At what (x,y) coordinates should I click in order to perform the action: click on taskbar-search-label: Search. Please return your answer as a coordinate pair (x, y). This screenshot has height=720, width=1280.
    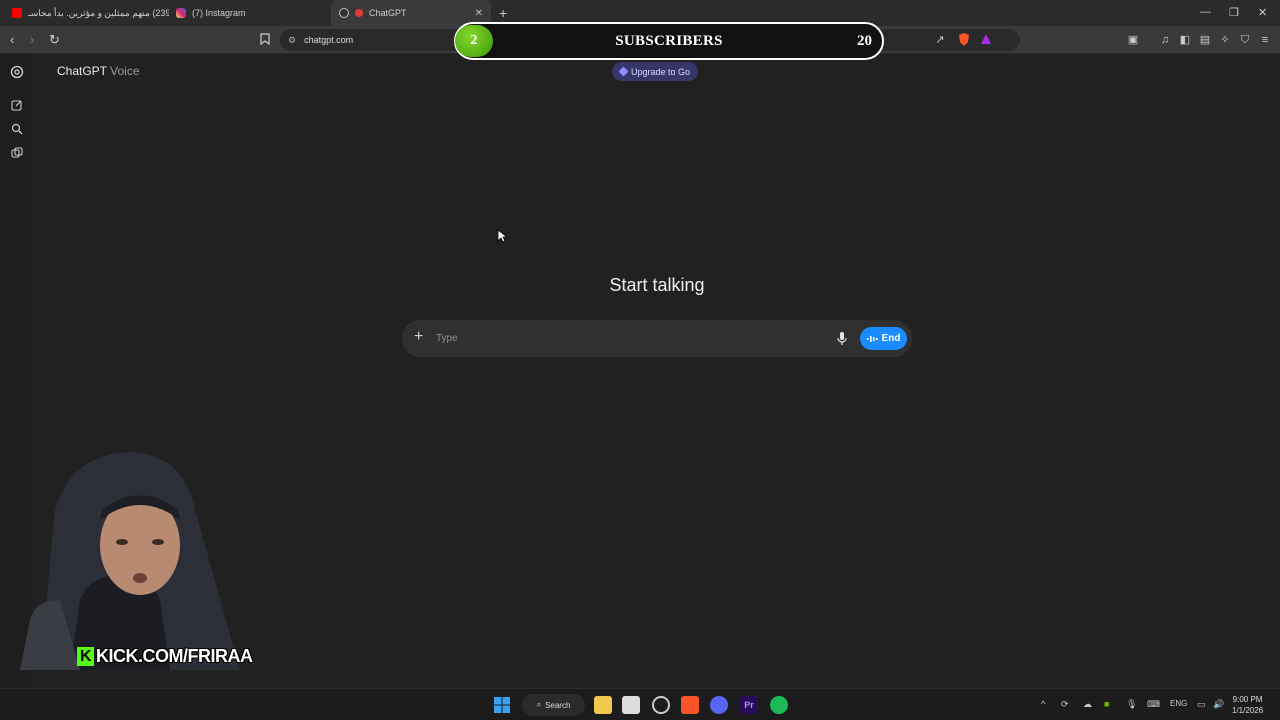
    Looking at the image, I should click on (558, 705).